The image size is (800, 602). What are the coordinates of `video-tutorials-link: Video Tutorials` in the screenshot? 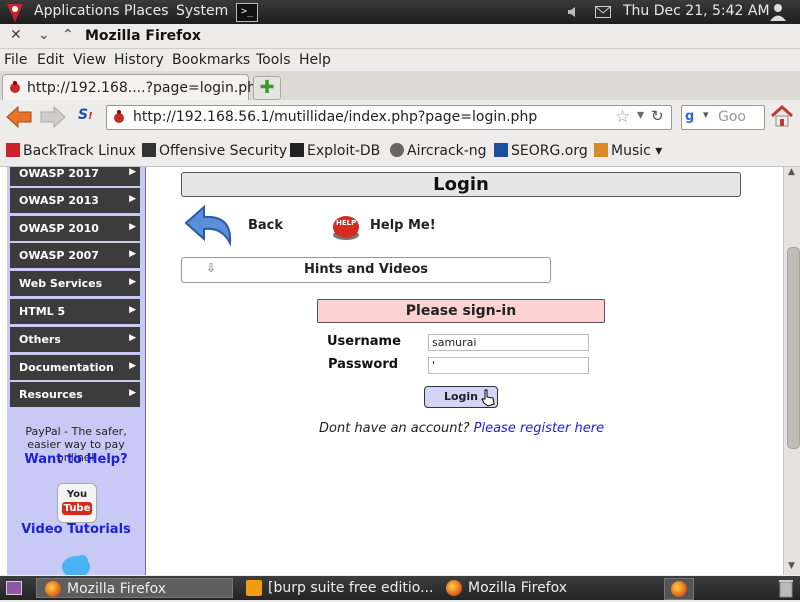 It's located at (76, 529).